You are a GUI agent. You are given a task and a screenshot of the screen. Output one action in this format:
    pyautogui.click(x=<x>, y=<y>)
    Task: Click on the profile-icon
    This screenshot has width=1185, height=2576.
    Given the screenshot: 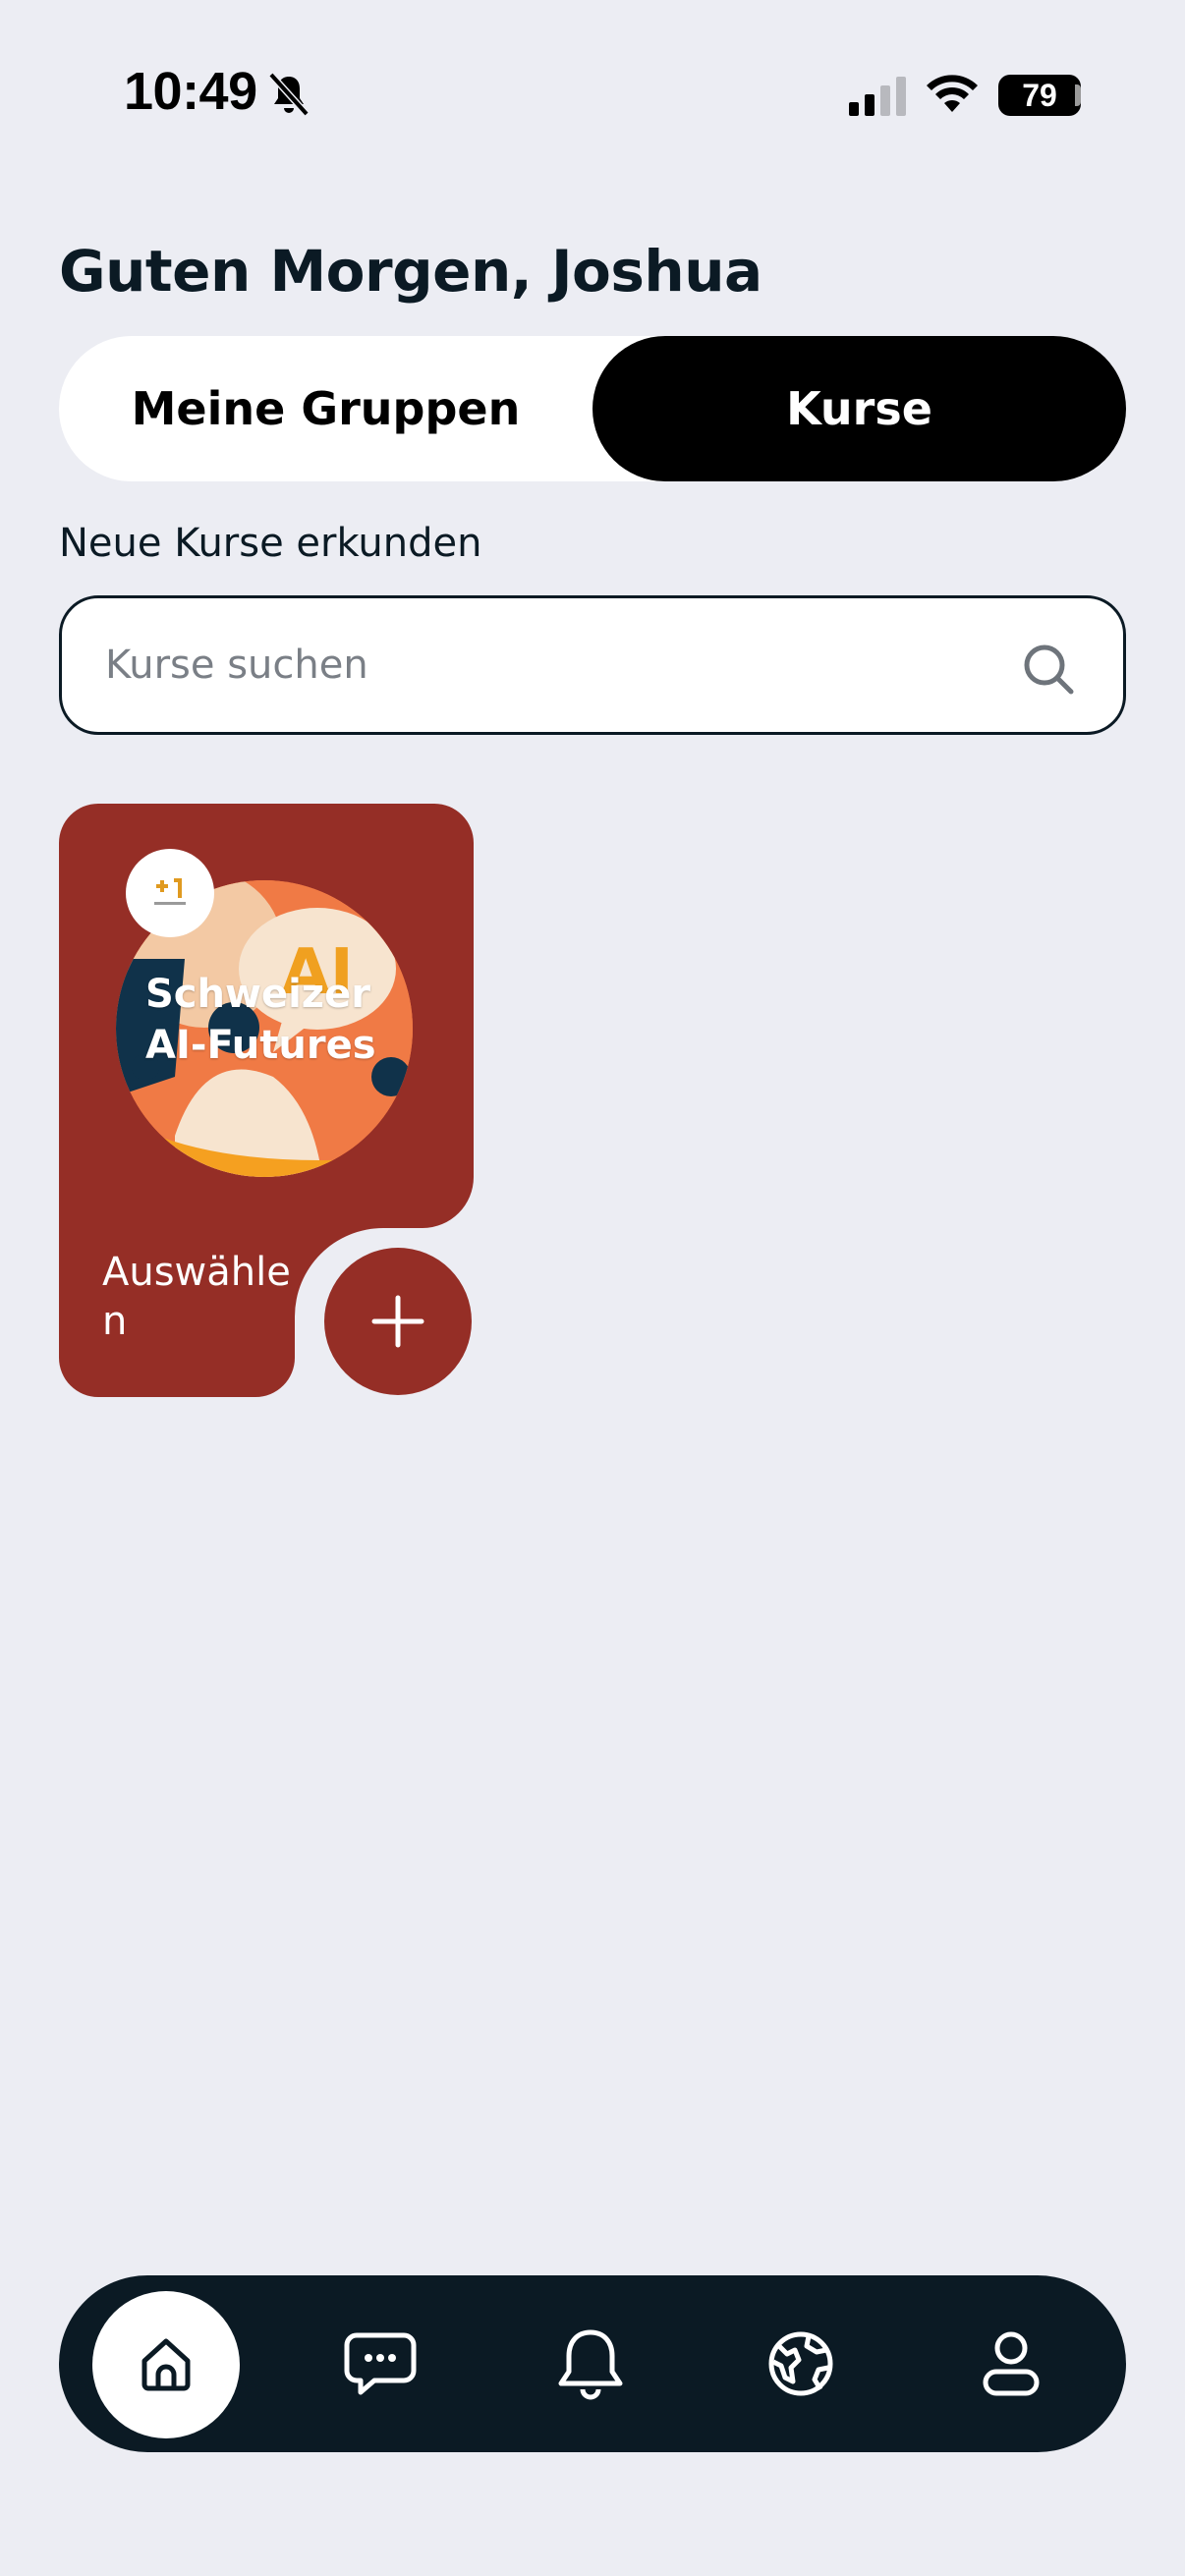 What is the action you would take?
    pyautogui.click(x=1012, y=2363)
    